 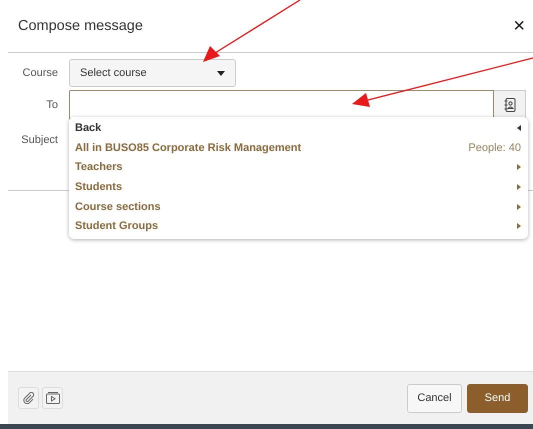 What do you see at coordinates (497, 398) in the screenshot?
I see `send-button: Send` at bounding box center [497, 398].